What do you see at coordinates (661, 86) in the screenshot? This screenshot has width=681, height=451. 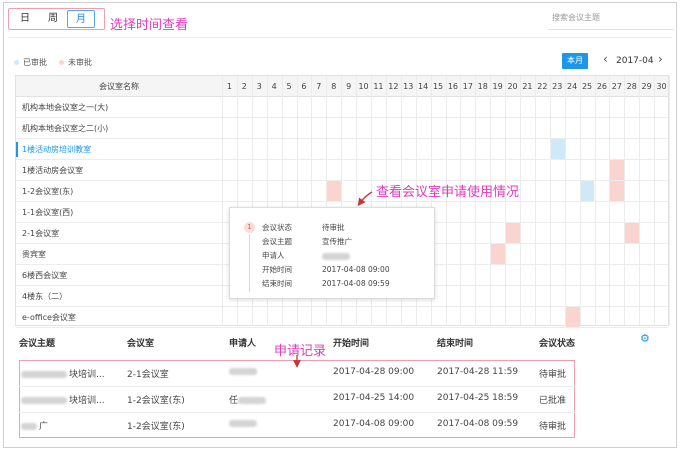 I see `day-header-30: 30` at bounding box center [661, 86].